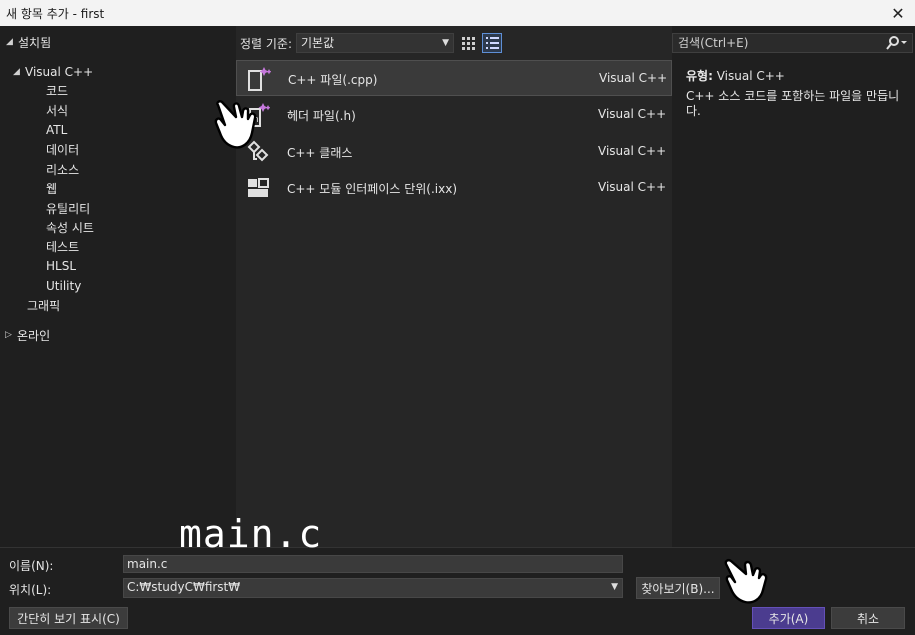 This screenshot has width=915, height=635. Describe the element at coordinates (750, 76) in the screenshot. I see `type-value: Visual C++` at that location.